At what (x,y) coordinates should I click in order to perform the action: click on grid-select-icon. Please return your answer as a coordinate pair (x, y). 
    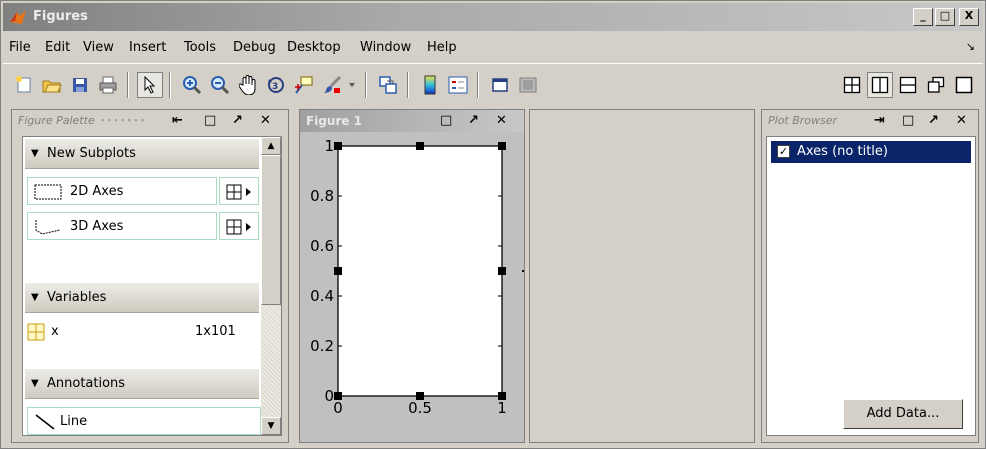
    Looking at the image, I should click on (238, 227).